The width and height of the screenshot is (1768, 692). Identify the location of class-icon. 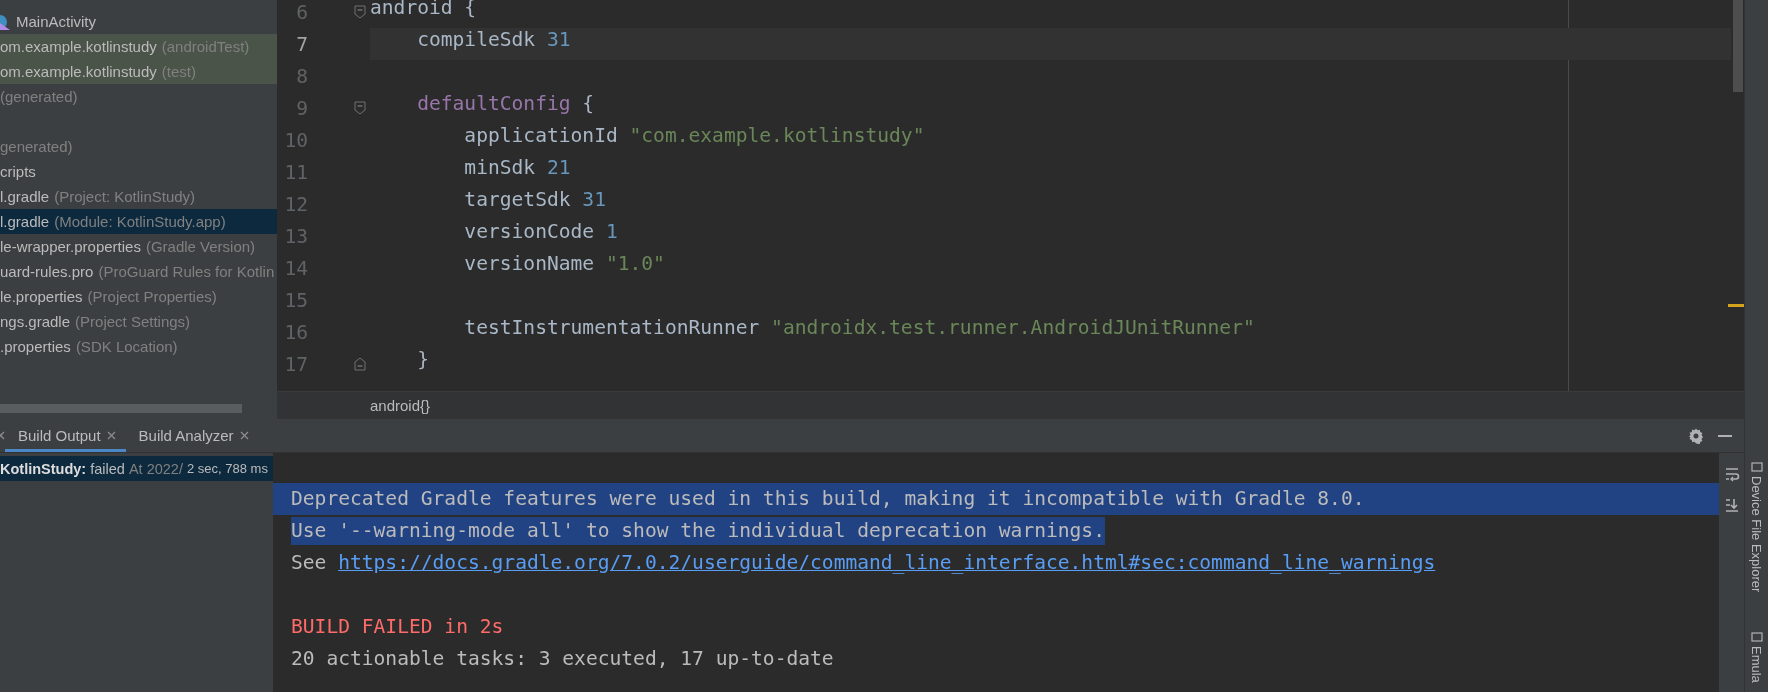
(5, 21).